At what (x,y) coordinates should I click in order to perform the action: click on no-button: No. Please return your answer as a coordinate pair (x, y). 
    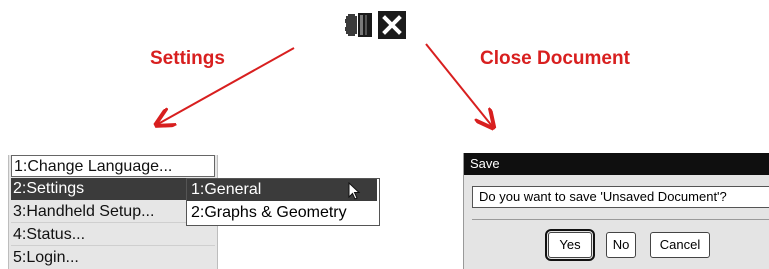
    Looking at the image, I should click on (621, 245).